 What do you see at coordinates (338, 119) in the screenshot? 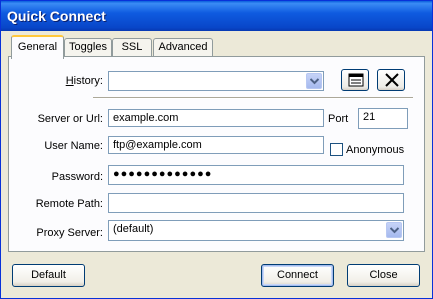
I see `port-label: Port` at bounding box center [338, 119].